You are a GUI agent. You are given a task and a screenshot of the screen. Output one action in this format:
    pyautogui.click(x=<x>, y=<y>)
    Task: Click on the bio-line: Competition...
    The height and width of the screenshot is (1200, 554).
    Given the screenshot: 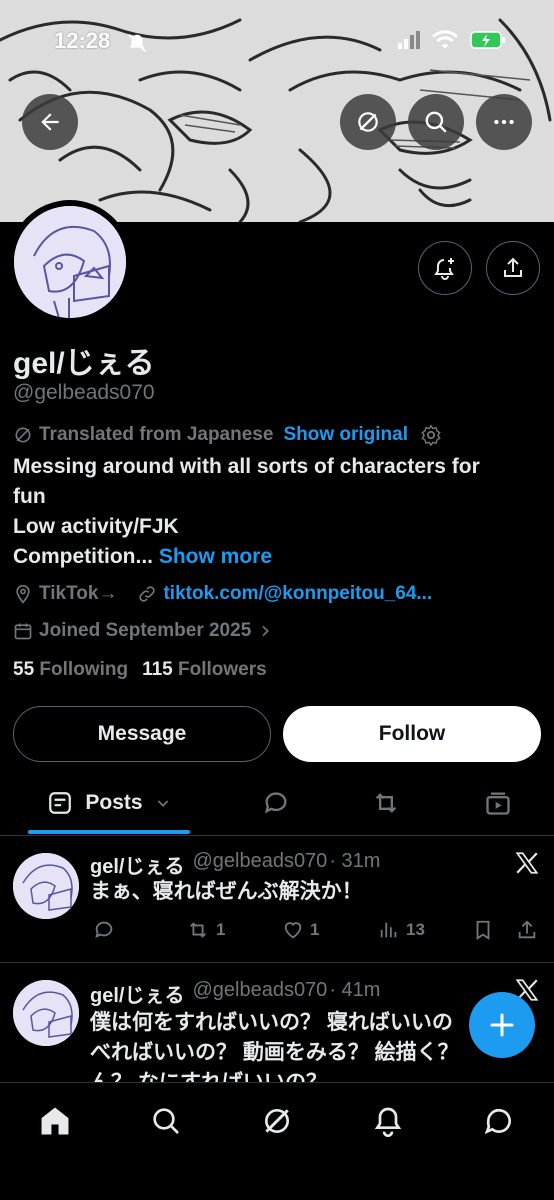 What is the action you would take?
    pyautogui.click(x=83, y=556)
    